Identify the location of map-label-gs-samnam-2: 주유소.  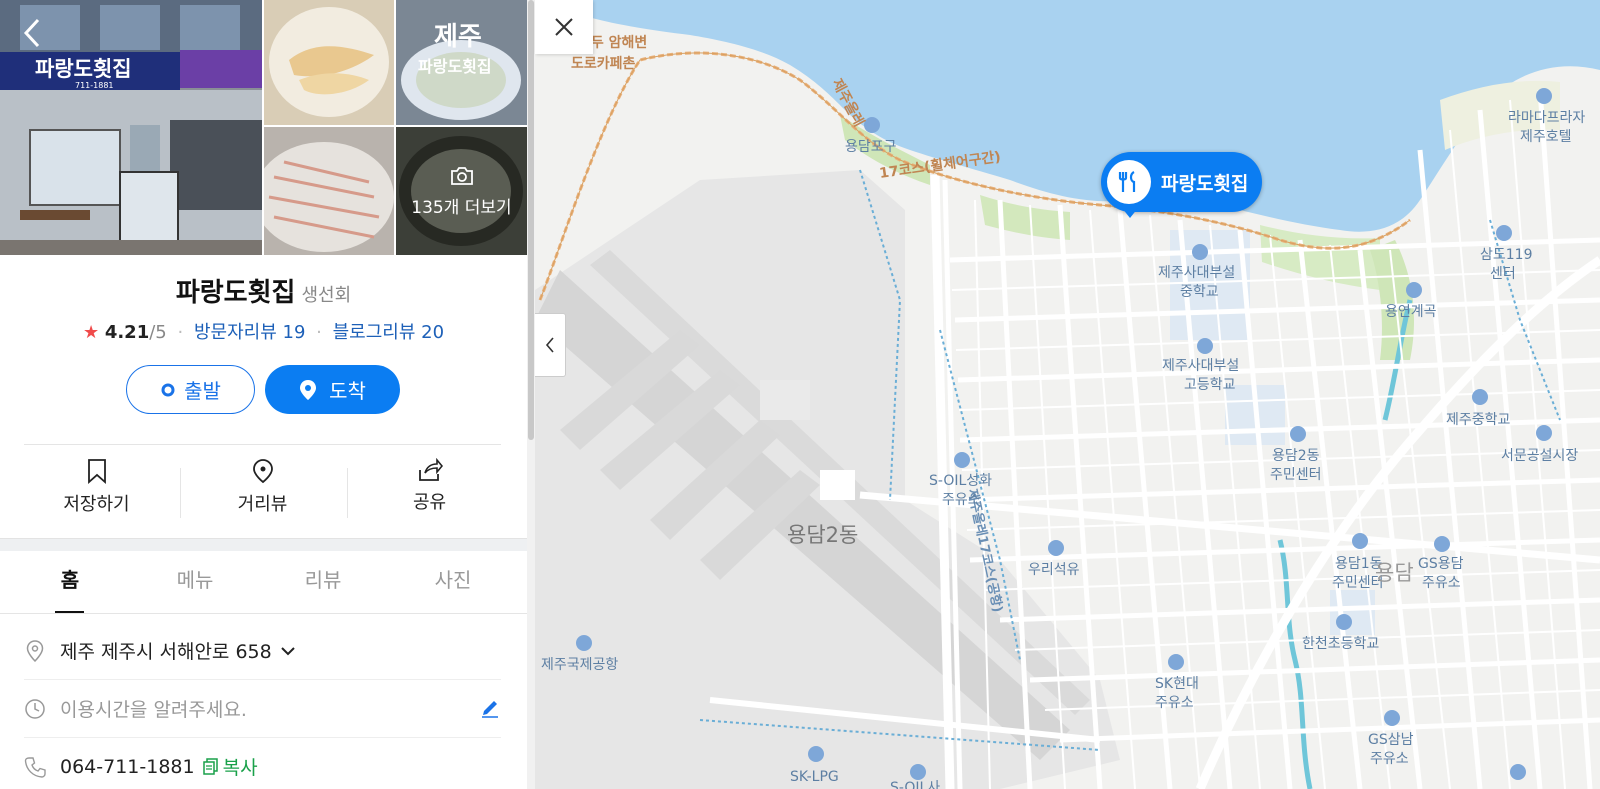
(1389, 759).